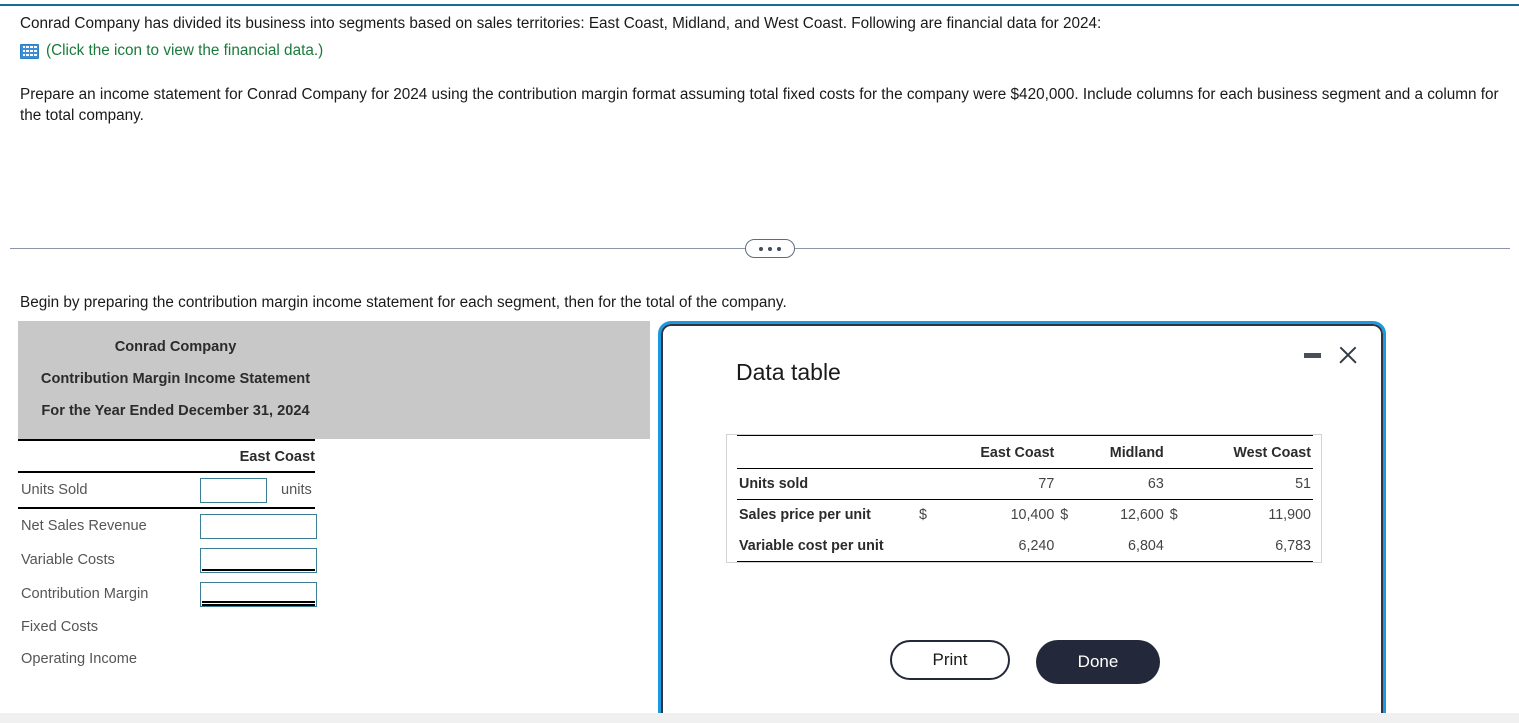 The height and width of the screenshot is (723, 1519). Describe the element at coordinates (84, 526) in the screenshot. I see `row-label-net-sales-revenue: Net Sales Revenue` at that location.